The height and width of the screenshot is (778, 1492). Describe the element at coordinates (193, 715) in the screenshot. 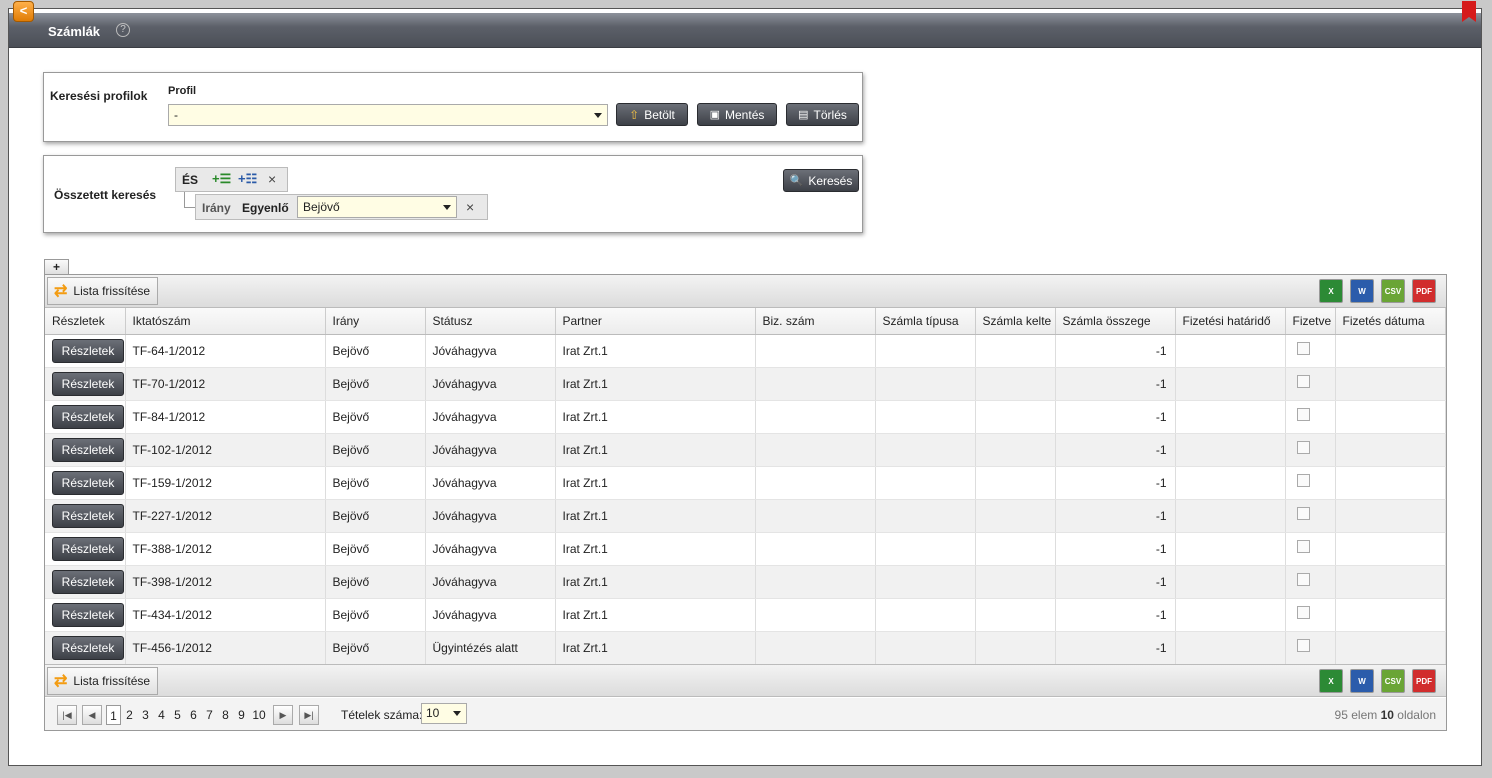

I see `page-link: 6` at that location.